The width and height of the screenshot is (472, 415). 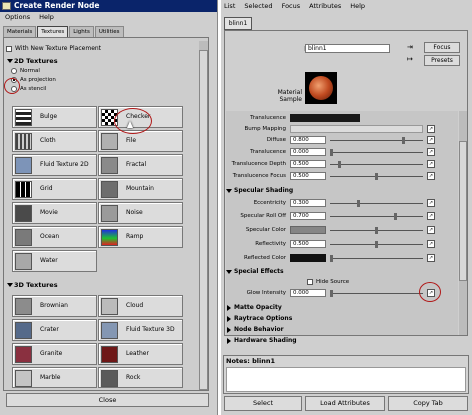 What do you see at coordinates (308, 216) in the screenshot?
I see `specular-roll-off-field: 0.700` at bounding box center [308, 216].